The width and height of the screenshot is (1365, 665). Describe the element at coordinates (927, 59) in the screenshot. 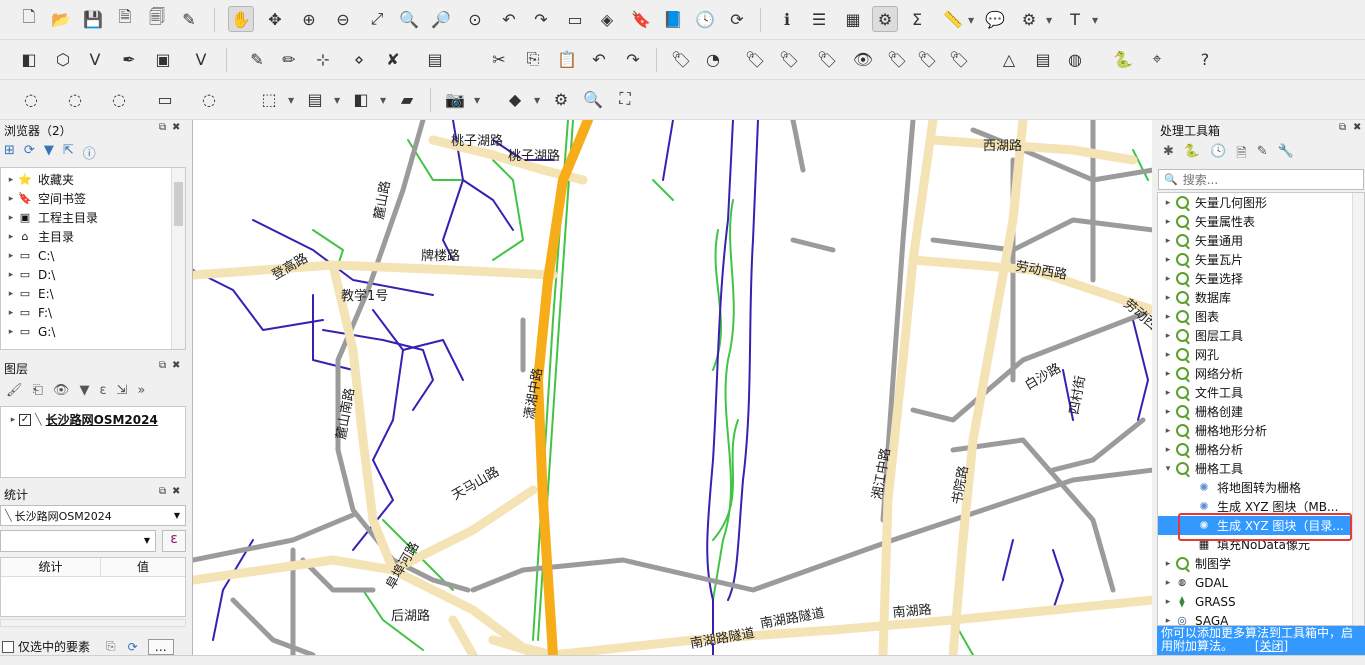

I see `change-label-icon: 🏷` at that location.